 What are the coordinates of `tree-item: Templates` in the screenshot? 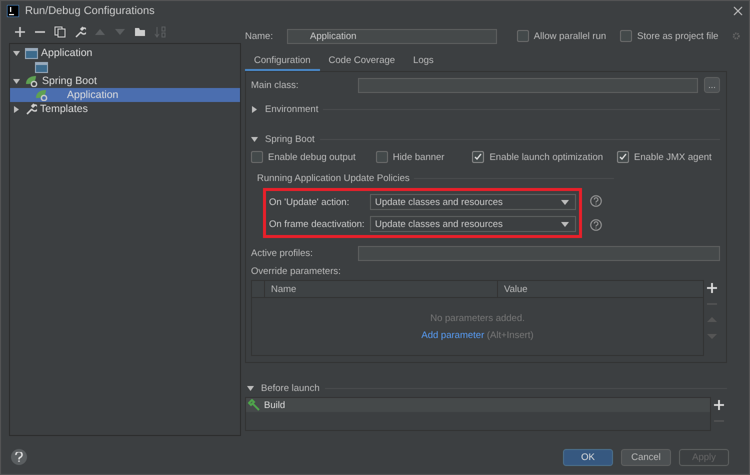 It's located at (64, 109).